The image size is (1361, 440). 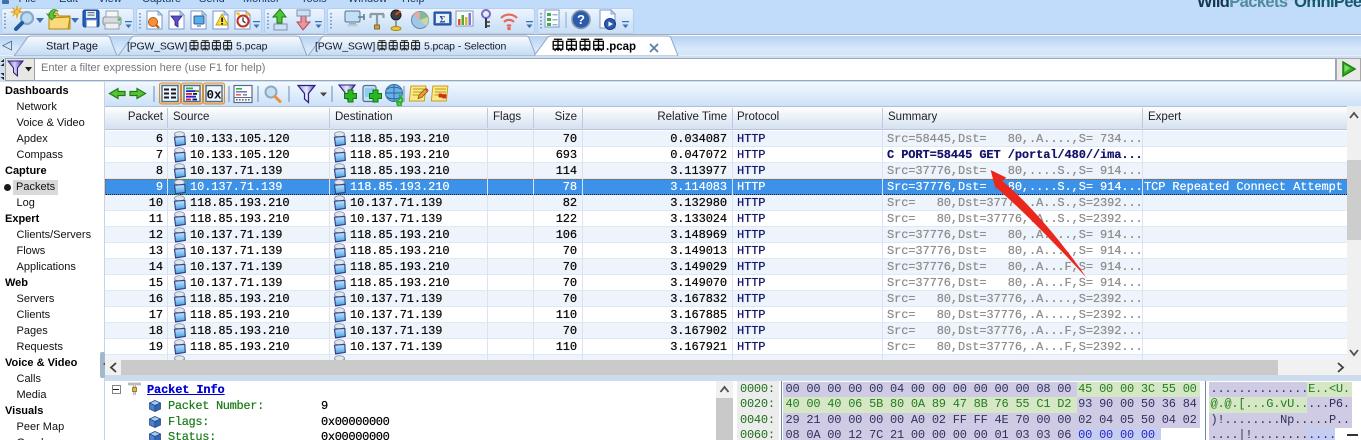 I want to click on svg-text: 5.pcap, so click(x=252, y=47).